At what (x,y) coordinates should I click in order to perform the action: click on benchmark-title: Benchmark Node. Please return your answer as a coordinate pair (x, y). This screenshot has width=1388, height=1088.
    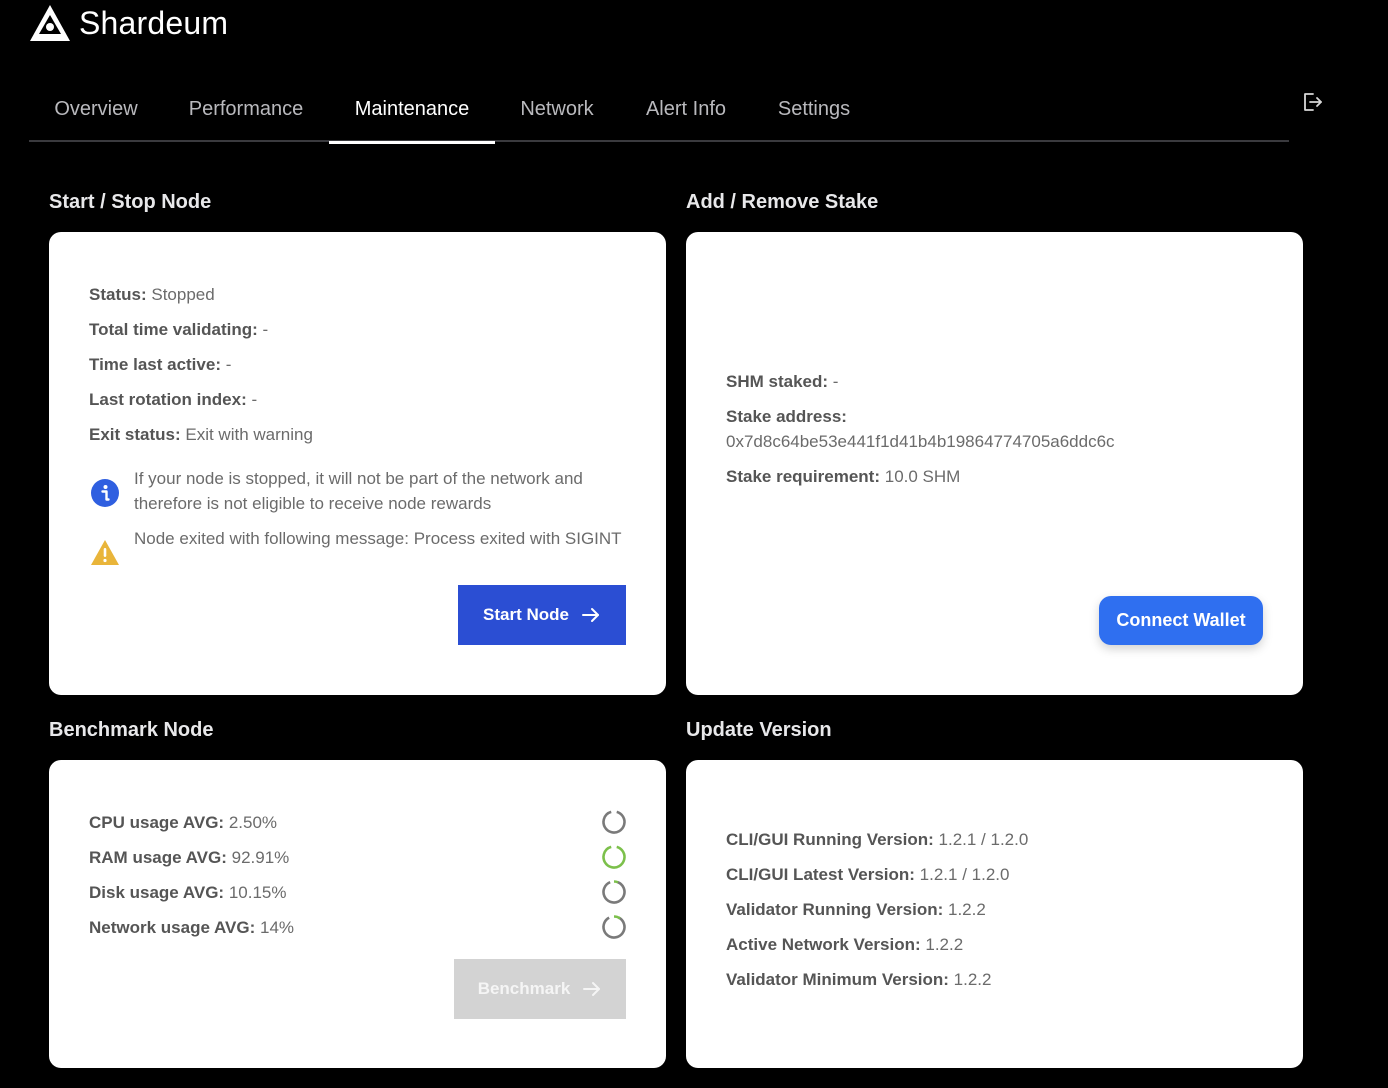
    Looking at the image, I should click on (131, 730).